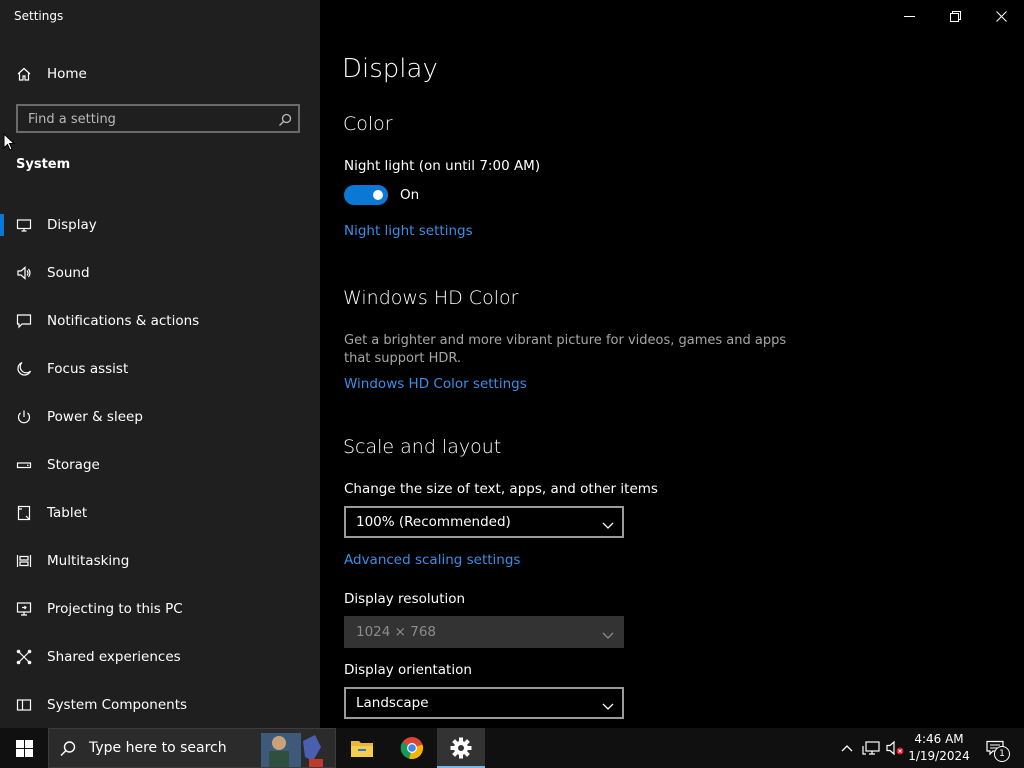 Image resolution: width=1024 pixels, height=768 pixels. Describe the element at coordinates (117, 705) in the screenshot. I see `sidebar-item-label: System Components` at that location.